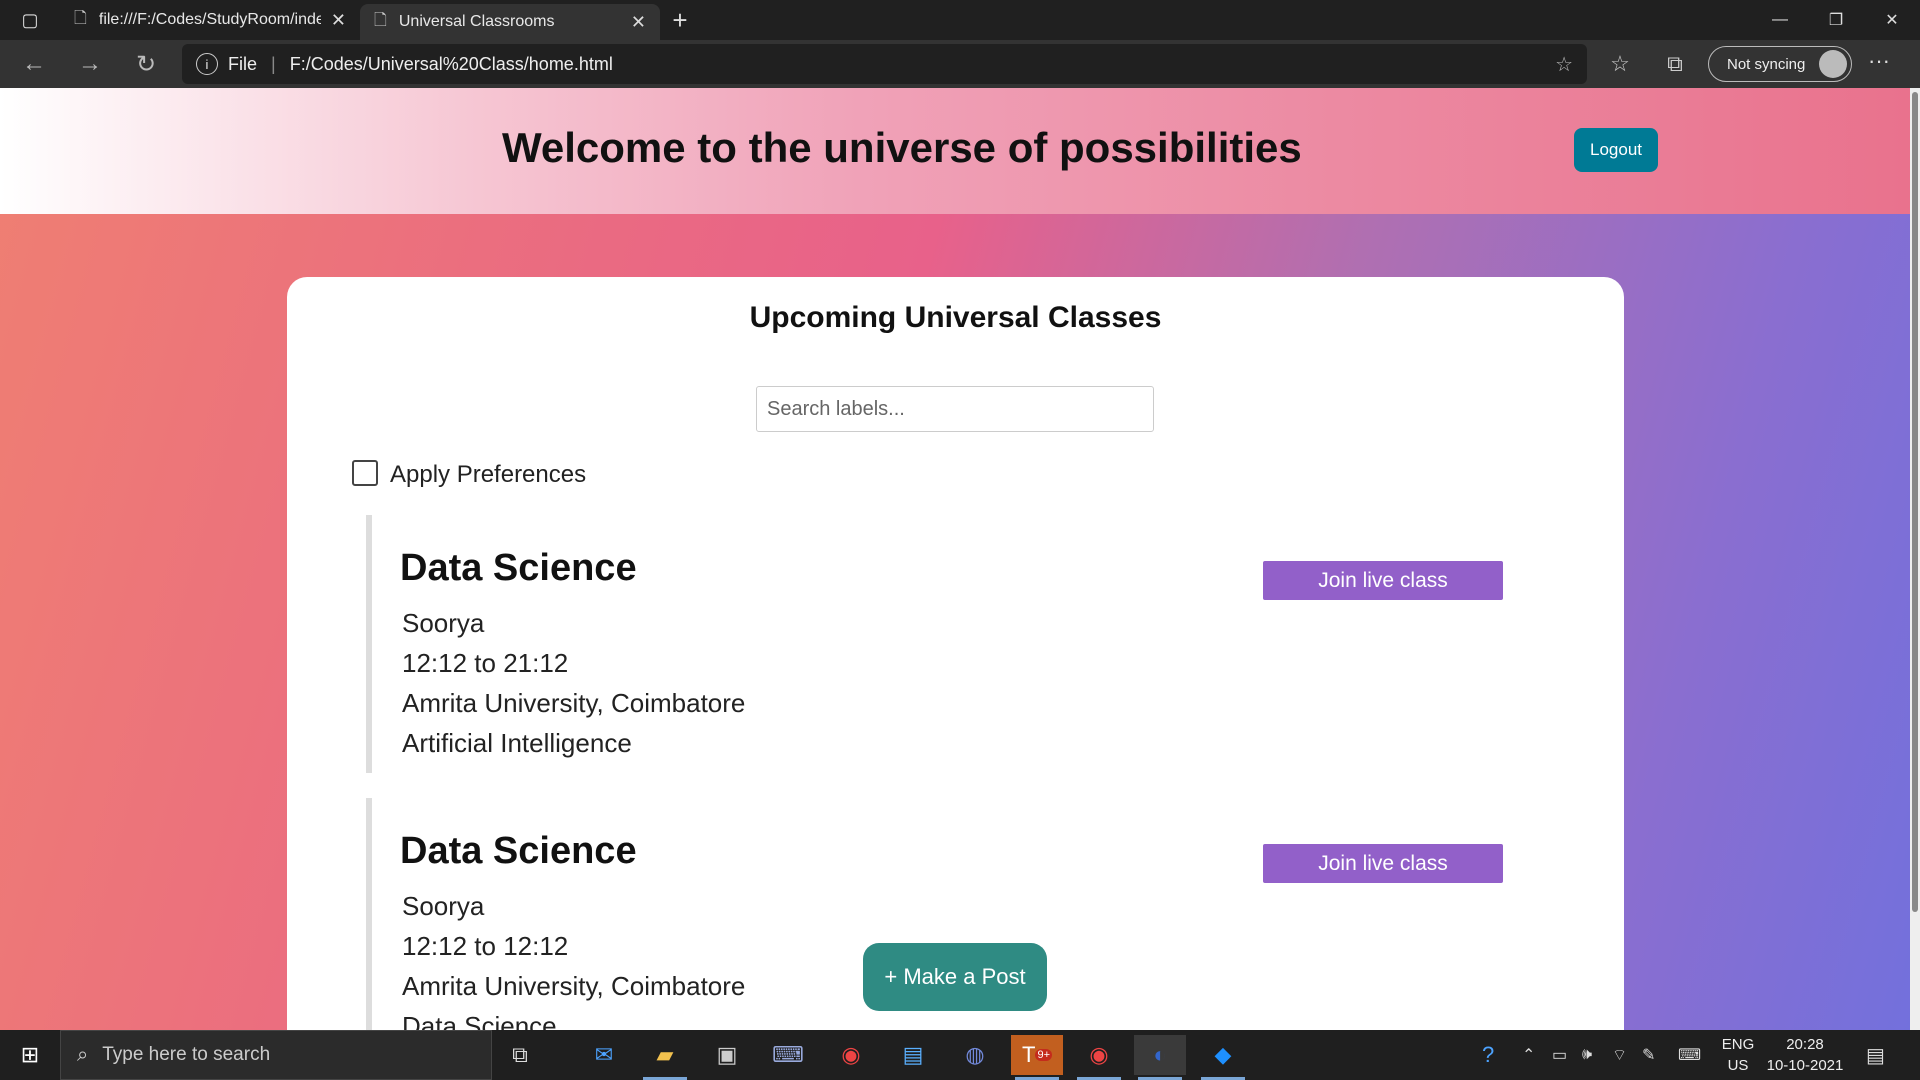  What do you see at coordinates (902, 147) in the screenshot?
I see `page-title: Welcome to the universe of possibilities` at bounding box center [902, 147].